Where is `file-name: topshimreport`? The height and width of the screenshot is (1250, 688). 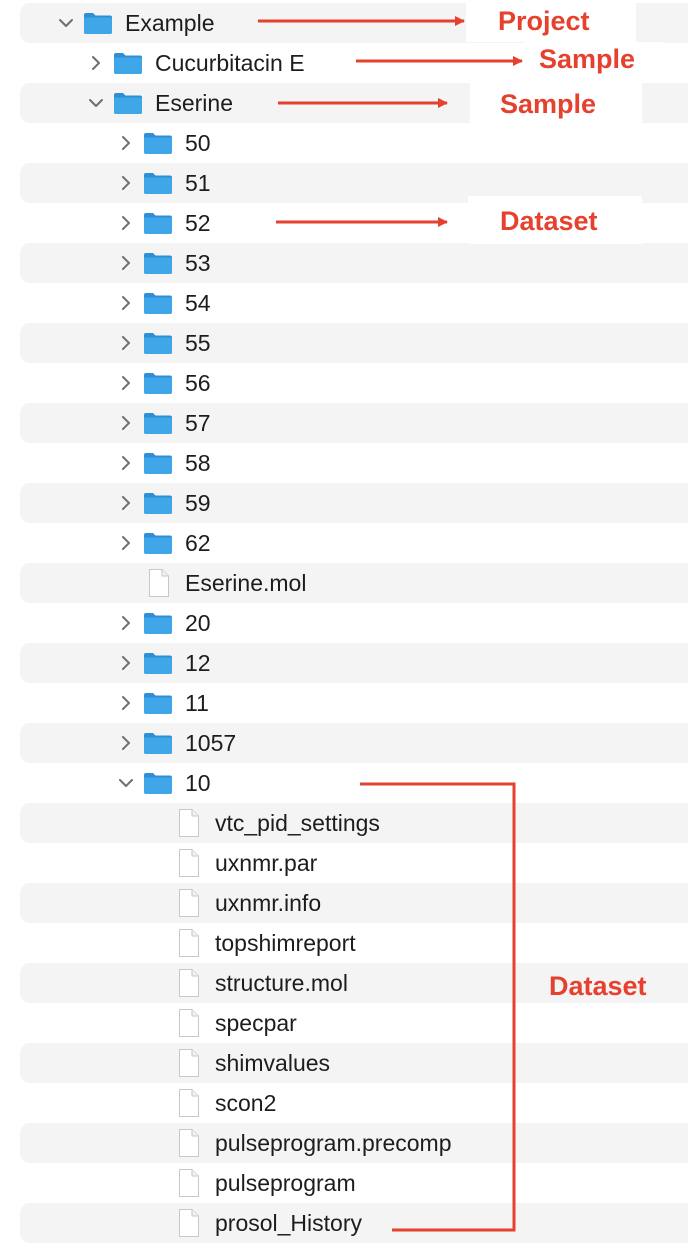 file-name: topshimreport is located at coordinates (285, 943).